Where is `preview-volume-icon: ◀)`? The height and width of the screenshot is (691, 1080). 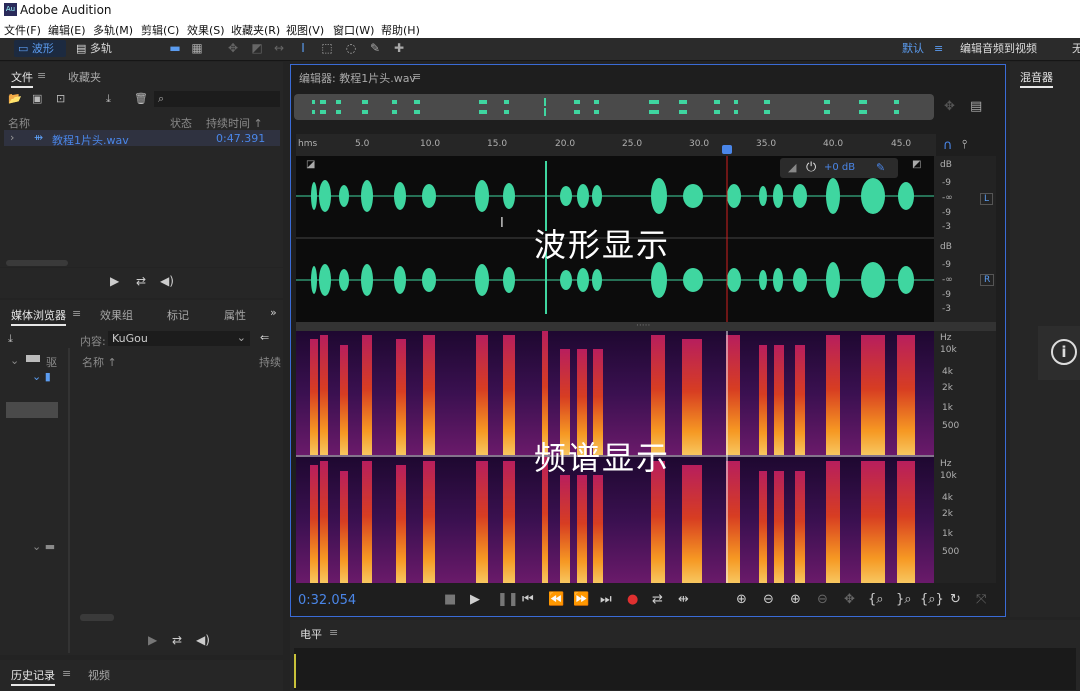 preview-volume-icon: ◀) is located at coordinates (167, 281).